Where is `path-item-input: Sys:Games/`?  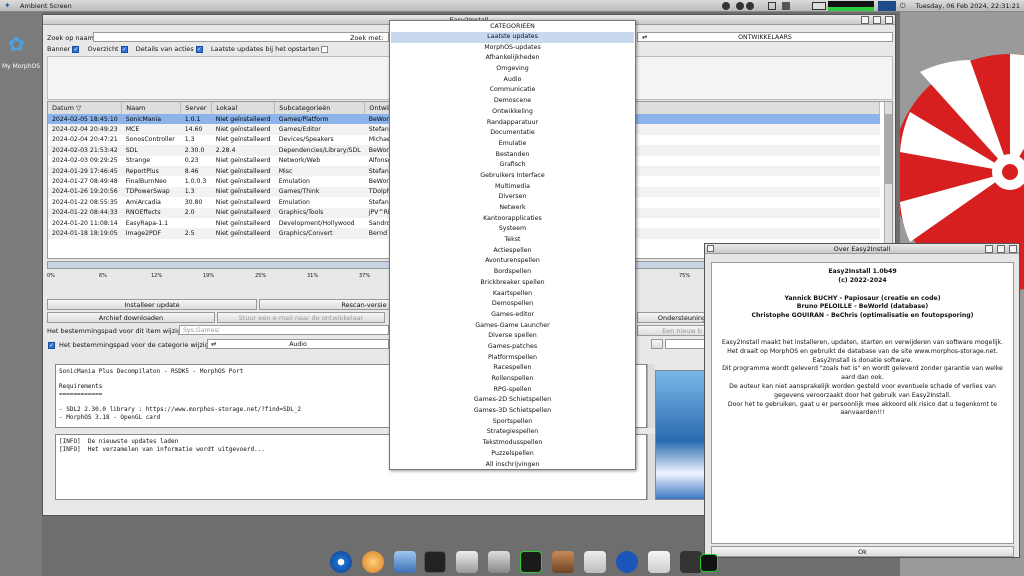
path-item-input: Sys:Games/ is located at coordinates (284, 330).